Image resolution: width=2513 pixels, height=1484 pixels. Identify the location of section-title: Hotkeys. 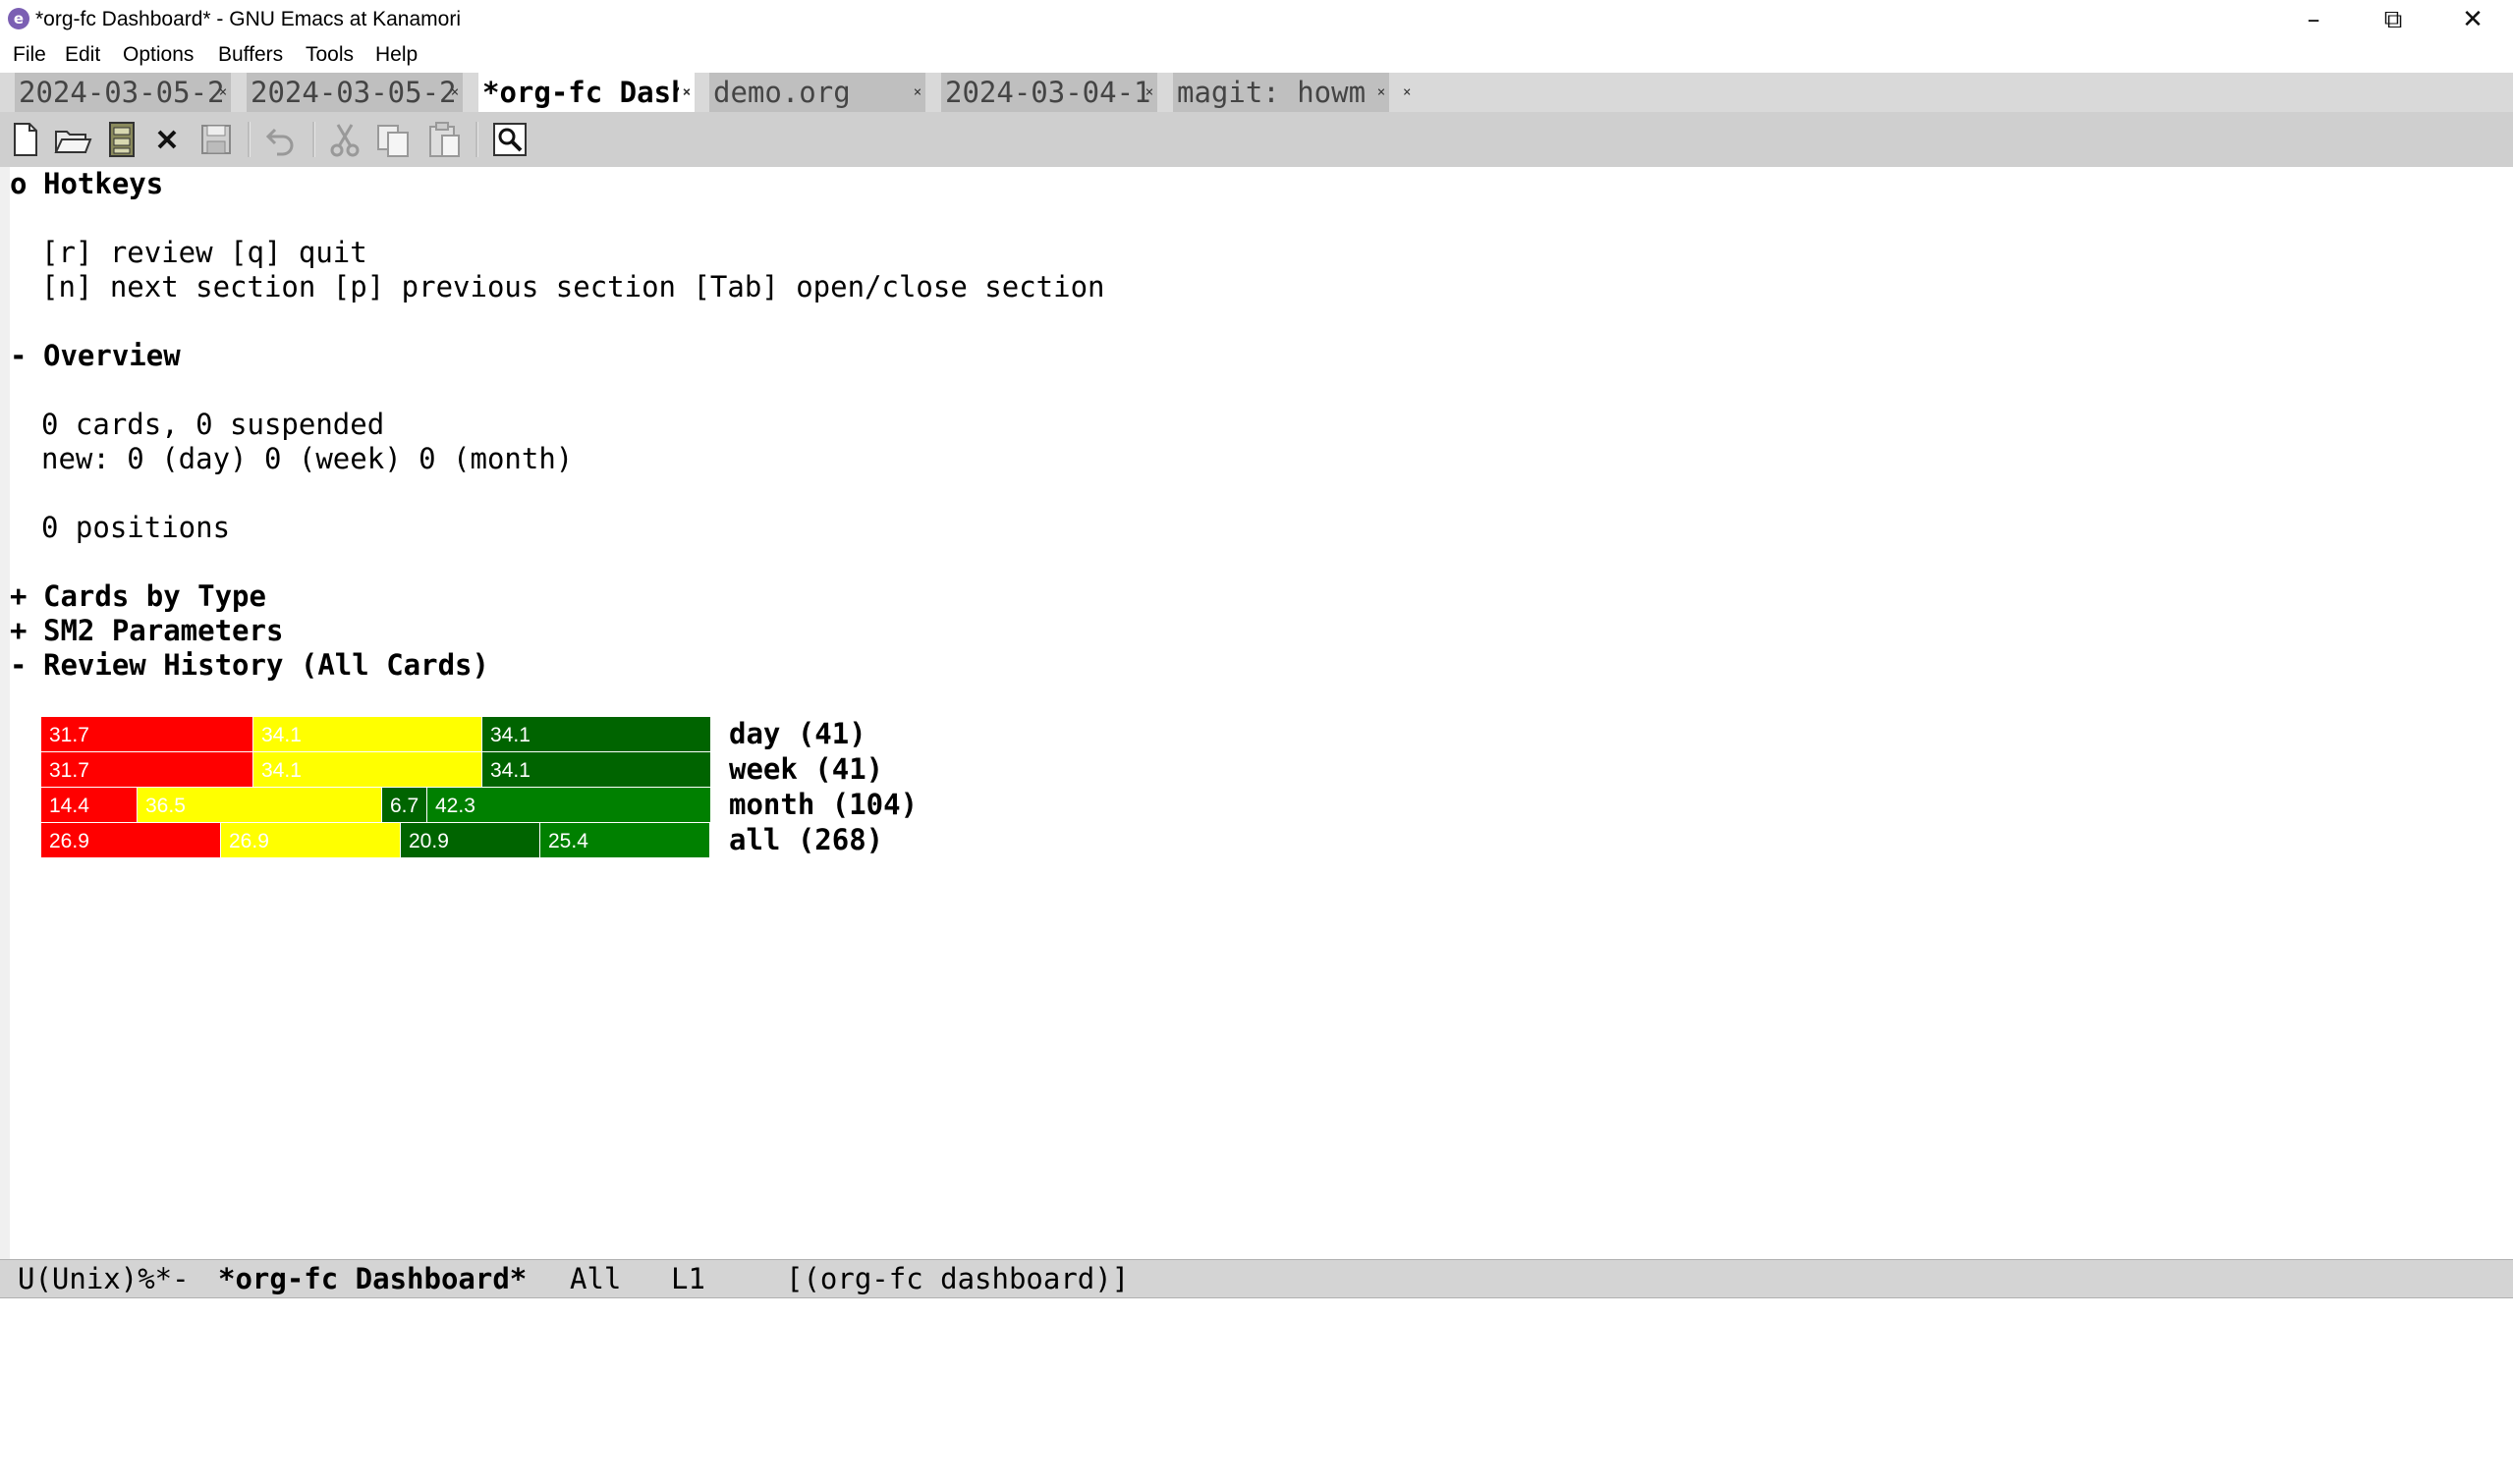
(103, 183).